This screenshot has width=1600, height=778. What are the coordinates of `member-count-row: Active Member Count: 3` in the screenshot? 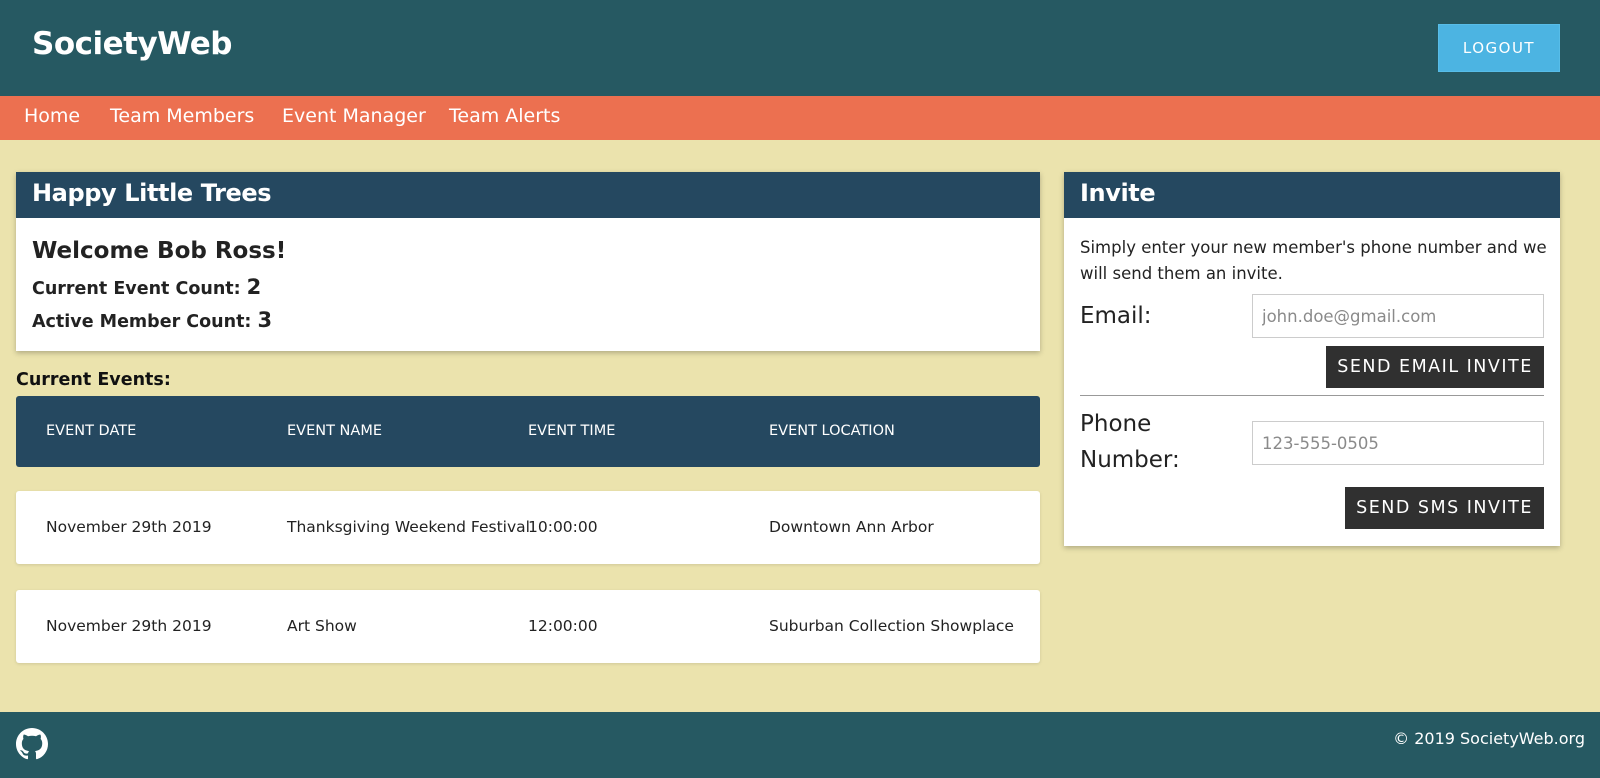 It's located at (152, 320).